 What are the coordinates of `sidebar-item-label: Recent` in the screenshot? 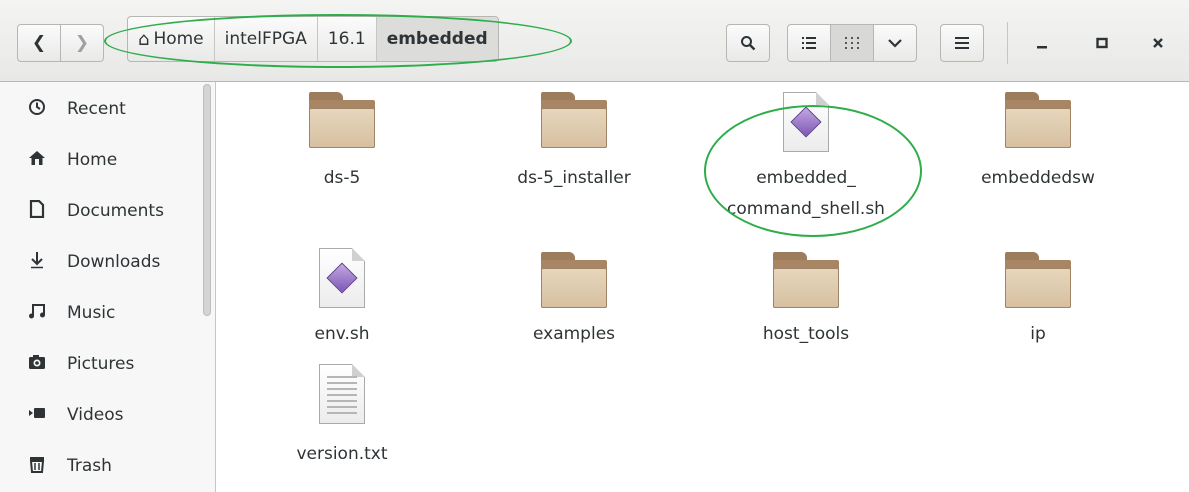 It's located at (96, 109).